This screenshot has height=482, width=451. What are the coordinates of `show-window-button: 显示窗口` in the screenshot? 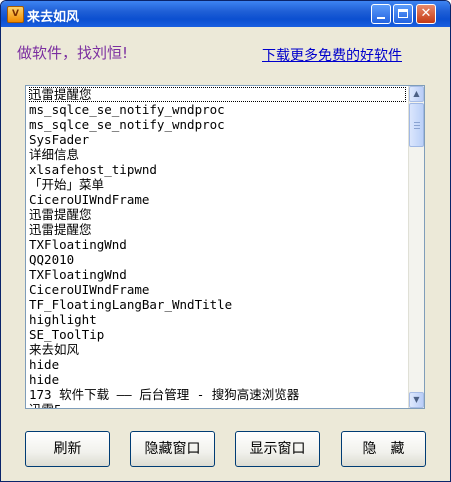 It's located at (277, 449).